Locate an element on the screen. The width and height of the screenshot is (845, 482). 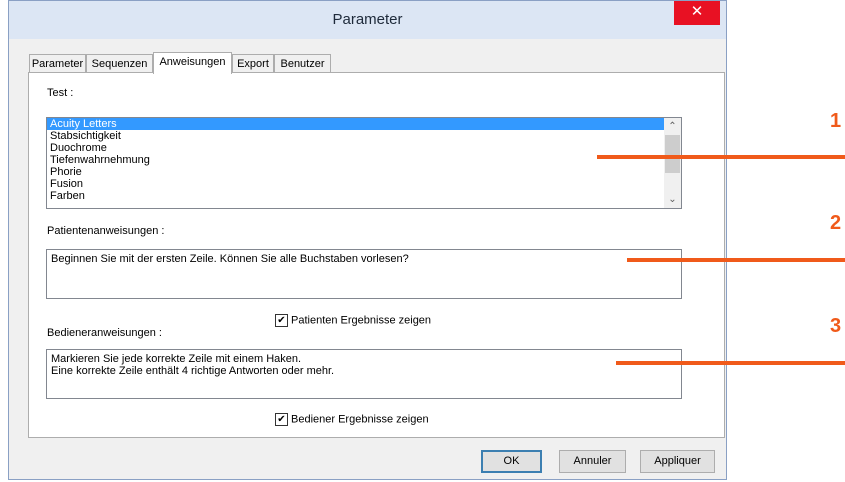
list-item: Tiefenwahrnehmung is located at coordinates (364, 160).